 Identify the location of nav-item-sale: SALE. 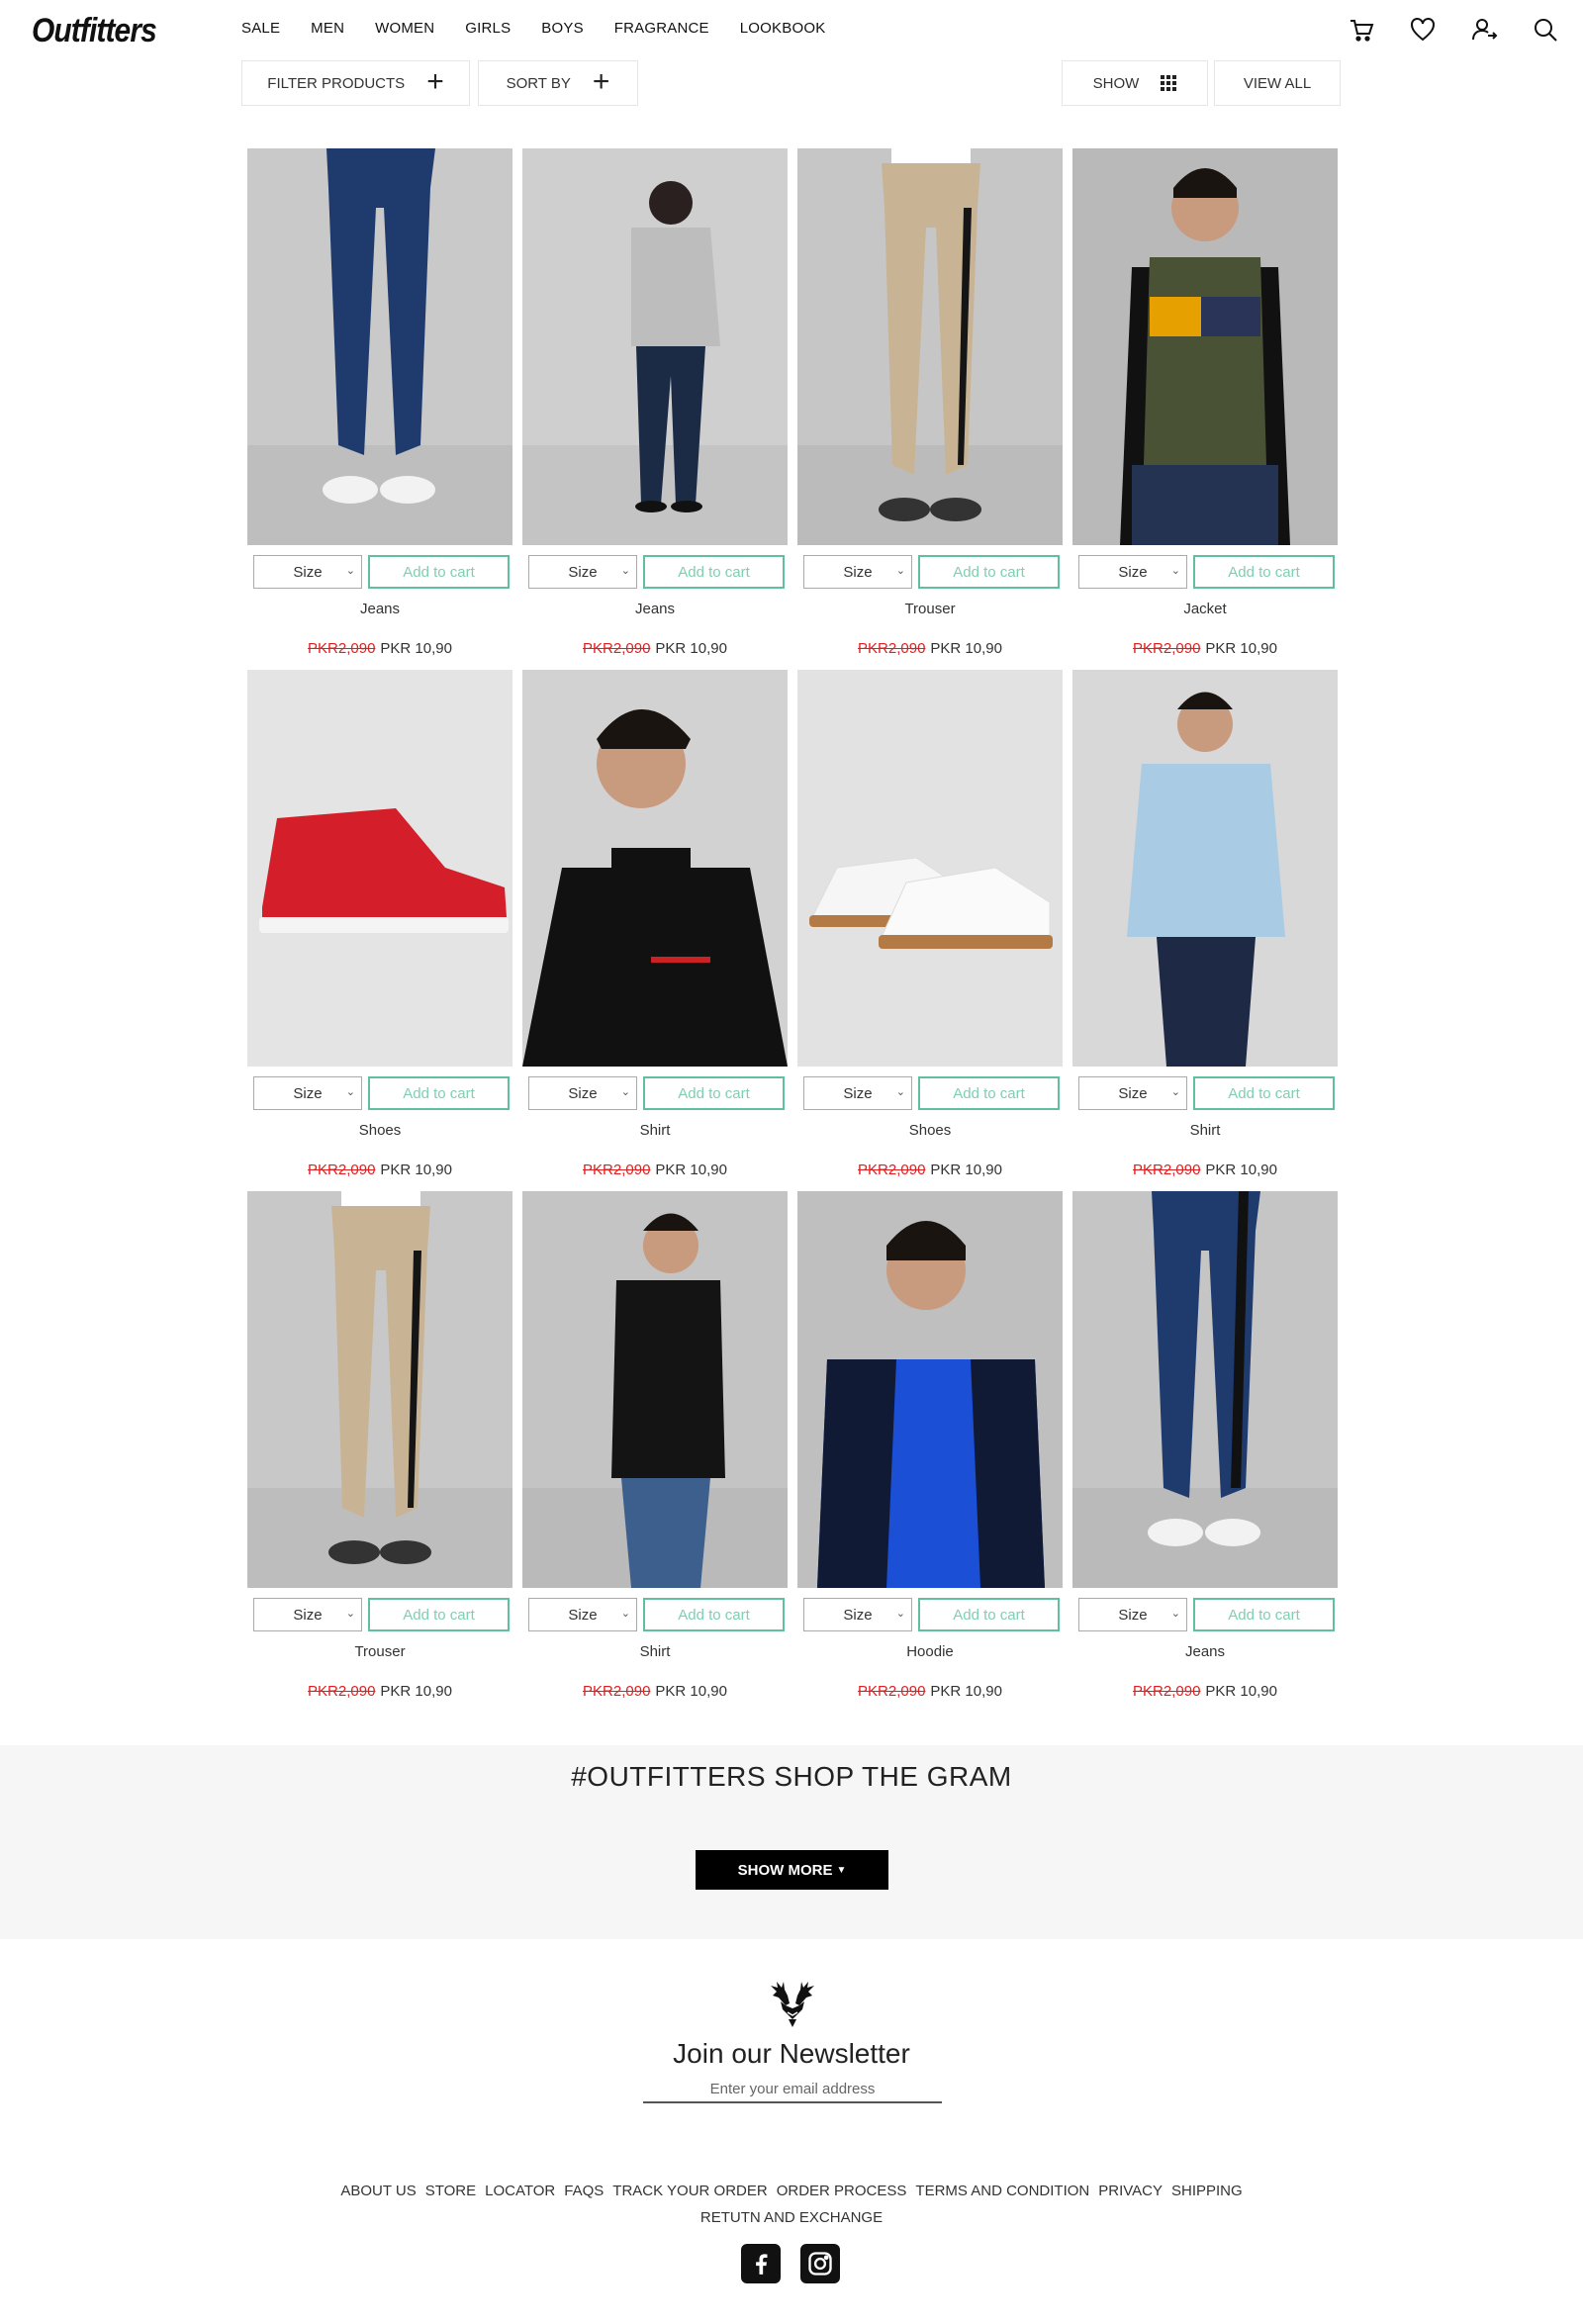
(260, 28).